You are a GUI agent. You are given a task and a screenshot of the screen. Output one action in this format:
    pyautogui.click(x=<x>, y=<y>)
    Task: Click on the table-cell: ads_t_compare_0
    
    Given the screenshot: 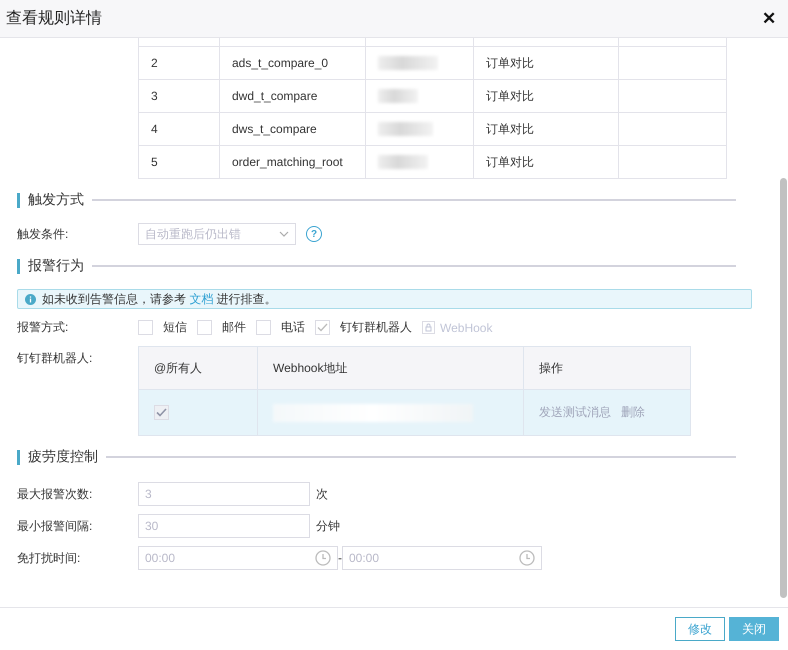 What is the action you would take?
    pyautogui.click(x=293, y=63)
    